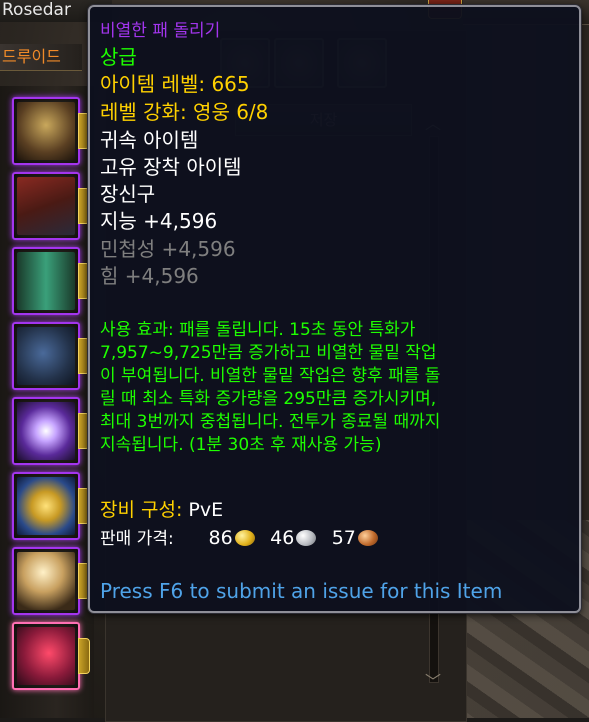 This screenshot has width=589, height=722. Describe the element at coordinates (241, 445) in the screenshot. I see `use-effect-line: 지속됩니다. (1분 30초 후 재사용 가능)` at that location.